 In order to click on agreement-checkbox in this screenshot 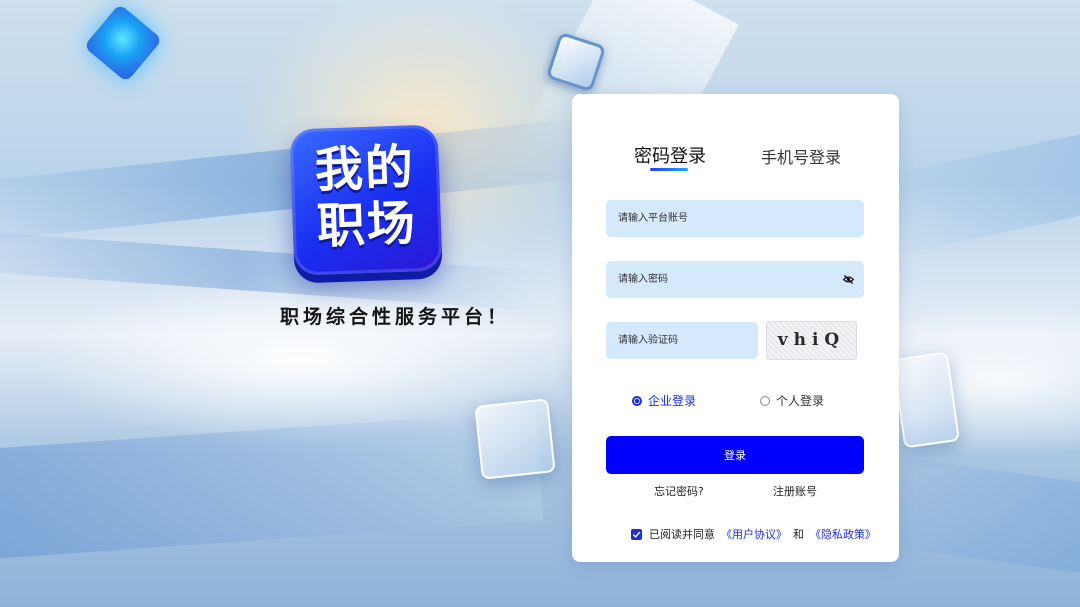, I will do `click(636, 534)`.